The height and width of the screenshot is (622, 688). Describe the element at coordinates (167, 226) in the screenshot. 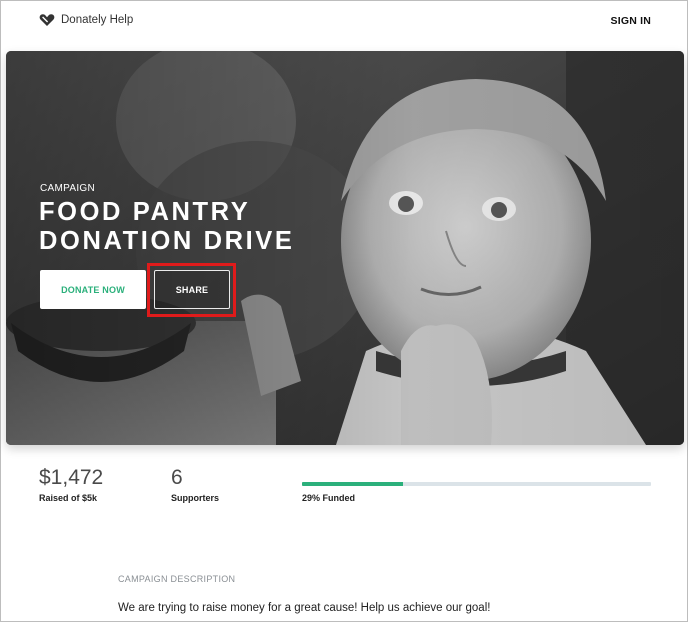

I see `campaign-title: FOOD PANTRY DONATION DRIVE` at that location.